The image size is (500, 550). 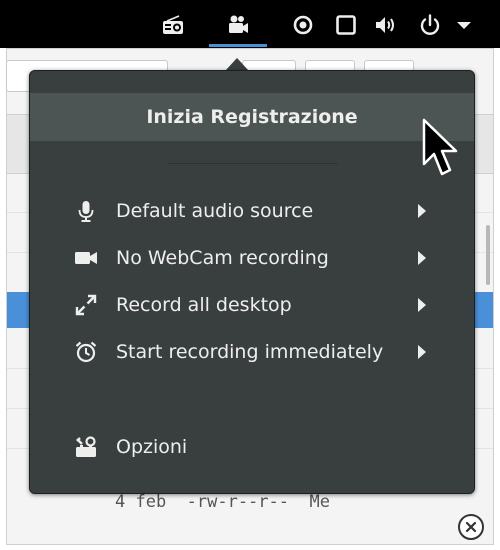 What do you see at coordinates (346, 25) in the screenshot?
I see `window-icon` at bounding box center [346, 25].